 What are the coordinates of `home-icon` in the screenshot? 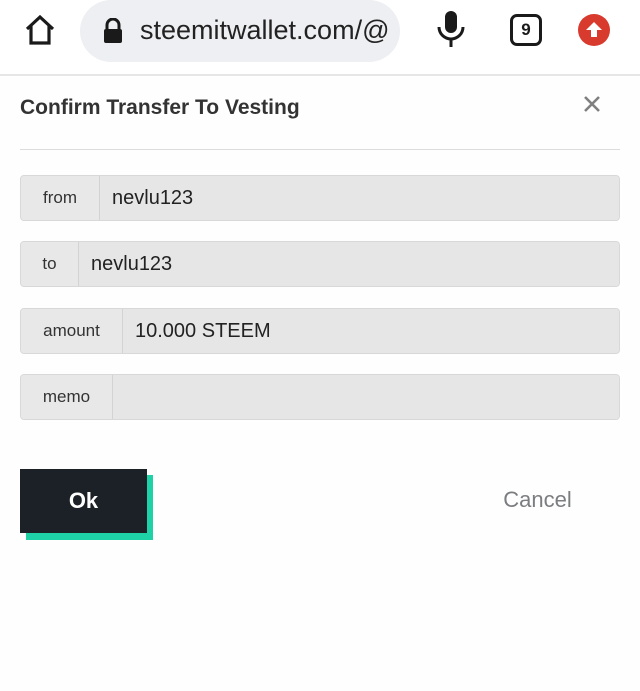 It's located at (40, 29).